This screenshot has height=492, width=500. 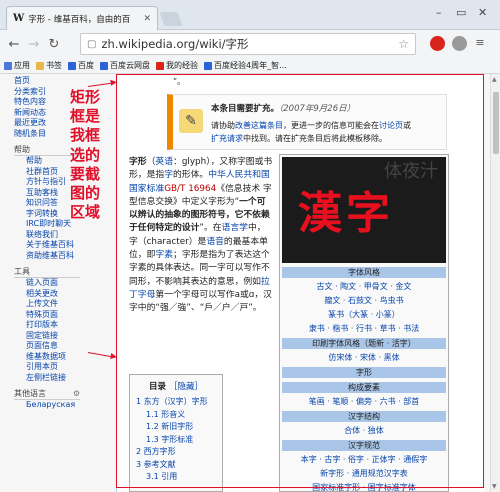 I want to click on tab-title: 字形 - 维基百科，自由的百, so click(x=79, y=19).